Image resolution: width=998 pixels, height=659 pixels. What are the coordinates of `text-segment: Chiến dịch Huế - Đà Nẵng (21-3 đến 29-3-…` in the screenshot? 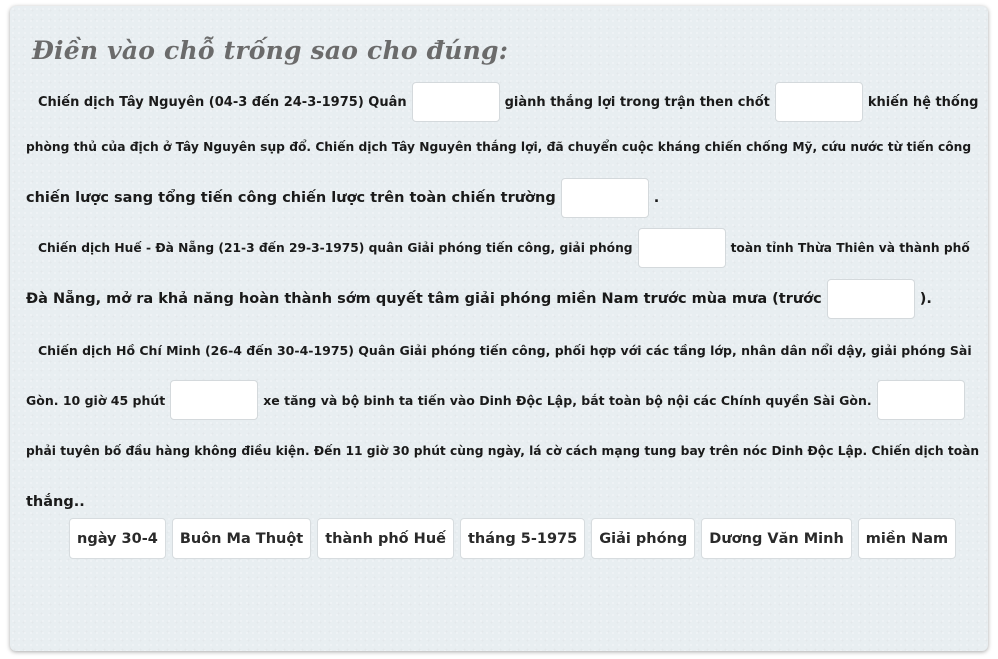 It's located at (335, 248).